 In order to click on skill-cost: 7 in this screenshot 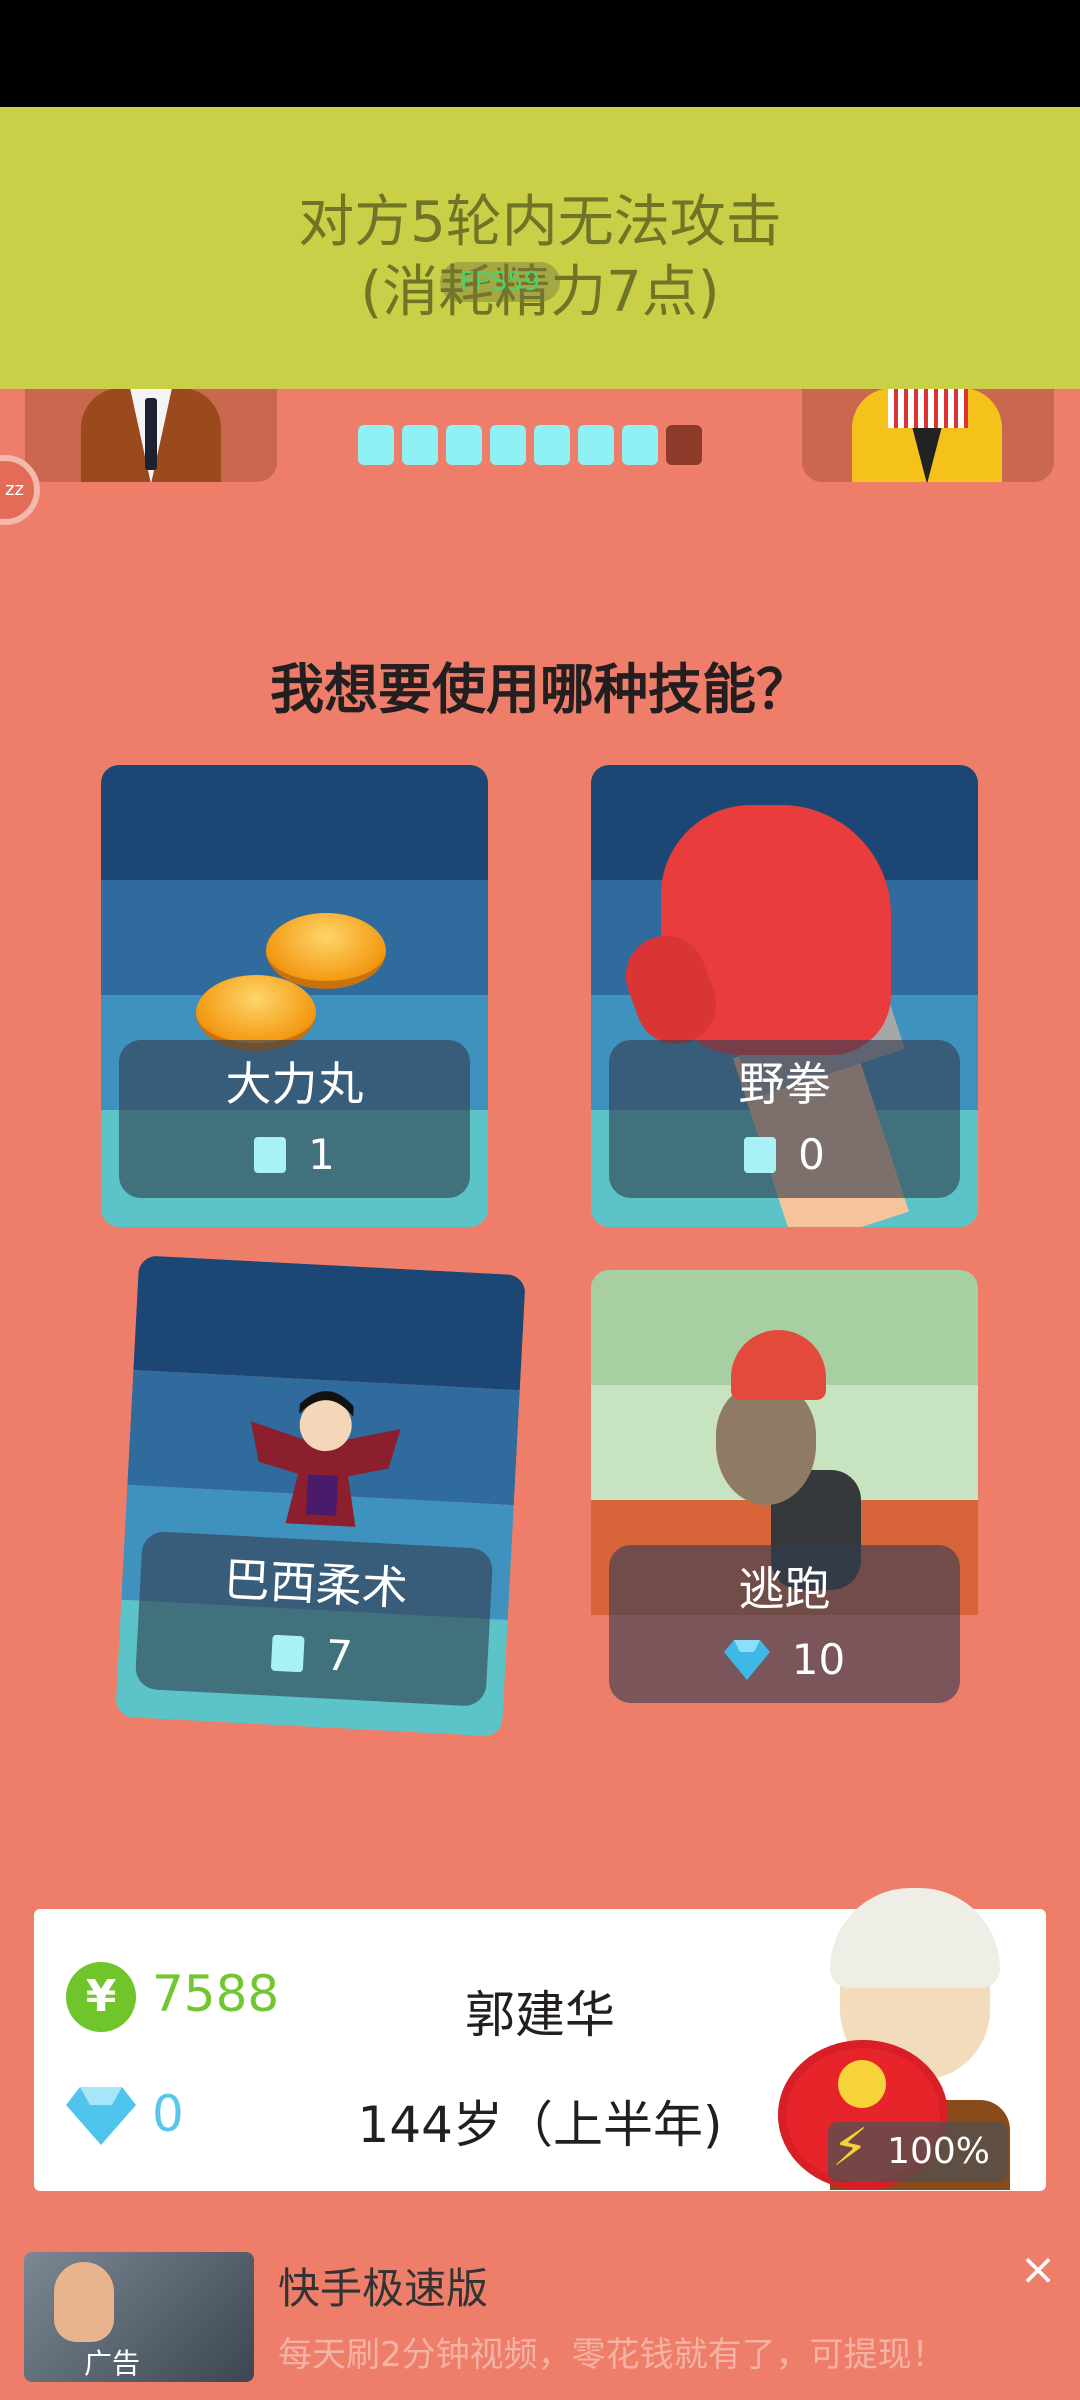, I will do `click(339, 1655)`.